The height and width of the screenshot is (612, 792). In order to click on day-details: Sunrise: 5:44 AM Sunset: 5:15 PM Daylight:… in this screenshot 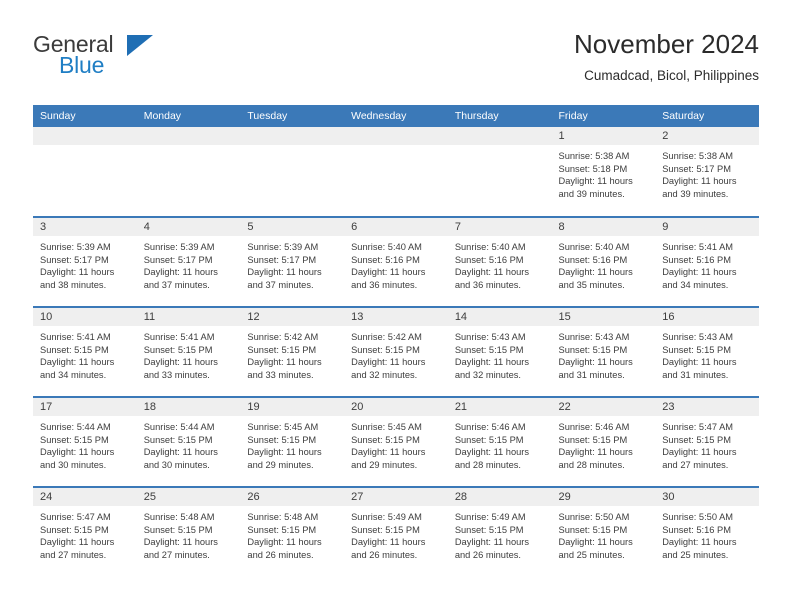, I will do `click(85, 444)`.